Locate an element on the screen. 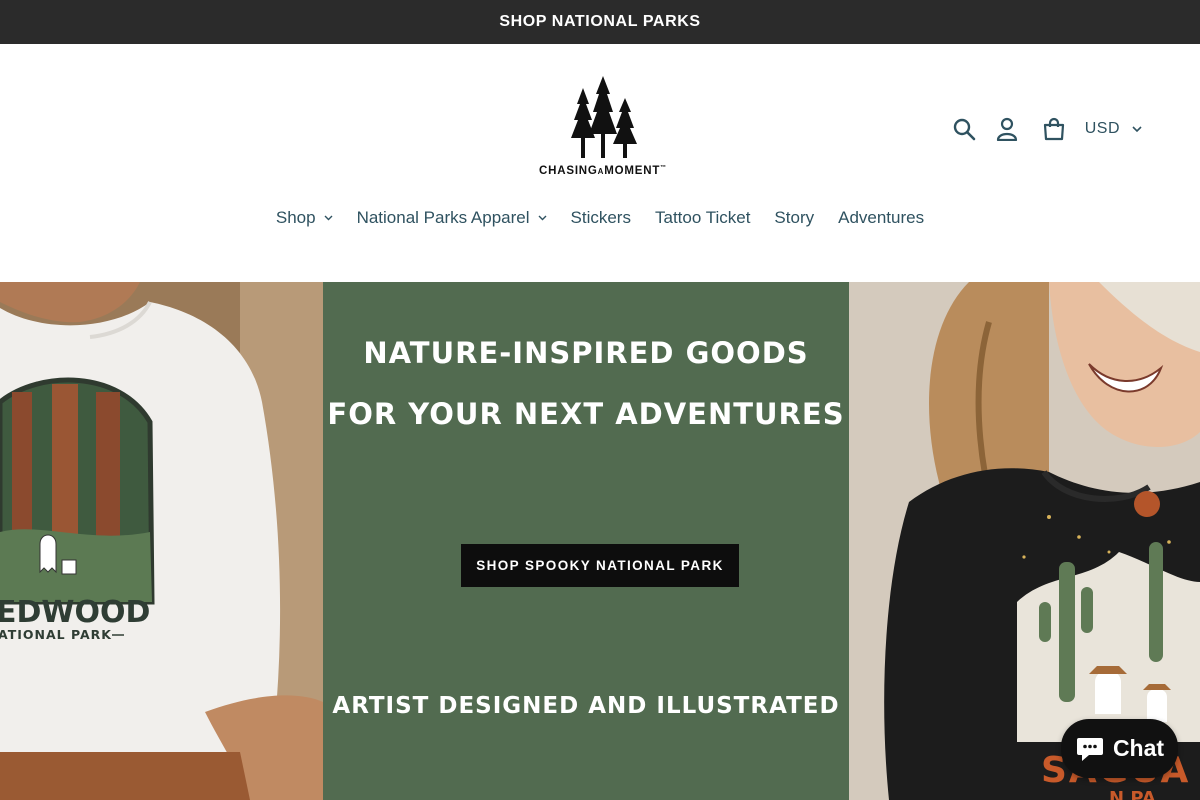 The height and width of the screenshot is (800, 1200). nav-item-stickers: Stickers is located at coordinates (601, 218).